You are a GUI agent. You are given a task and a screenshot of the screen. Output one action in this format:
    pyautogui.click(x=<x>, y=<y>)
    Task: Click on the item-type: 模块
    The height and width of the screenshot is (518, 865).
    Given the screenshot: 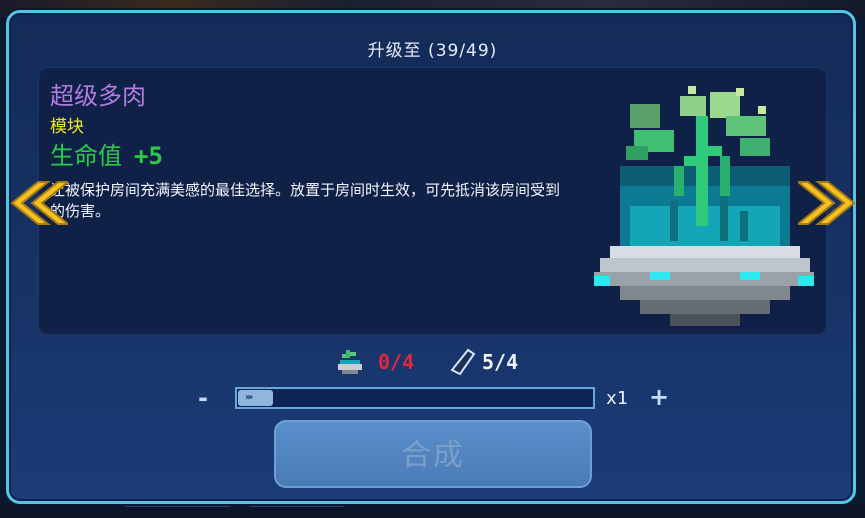 What is the action you would take?
    pyautogui.click(x=67, y=127)
    